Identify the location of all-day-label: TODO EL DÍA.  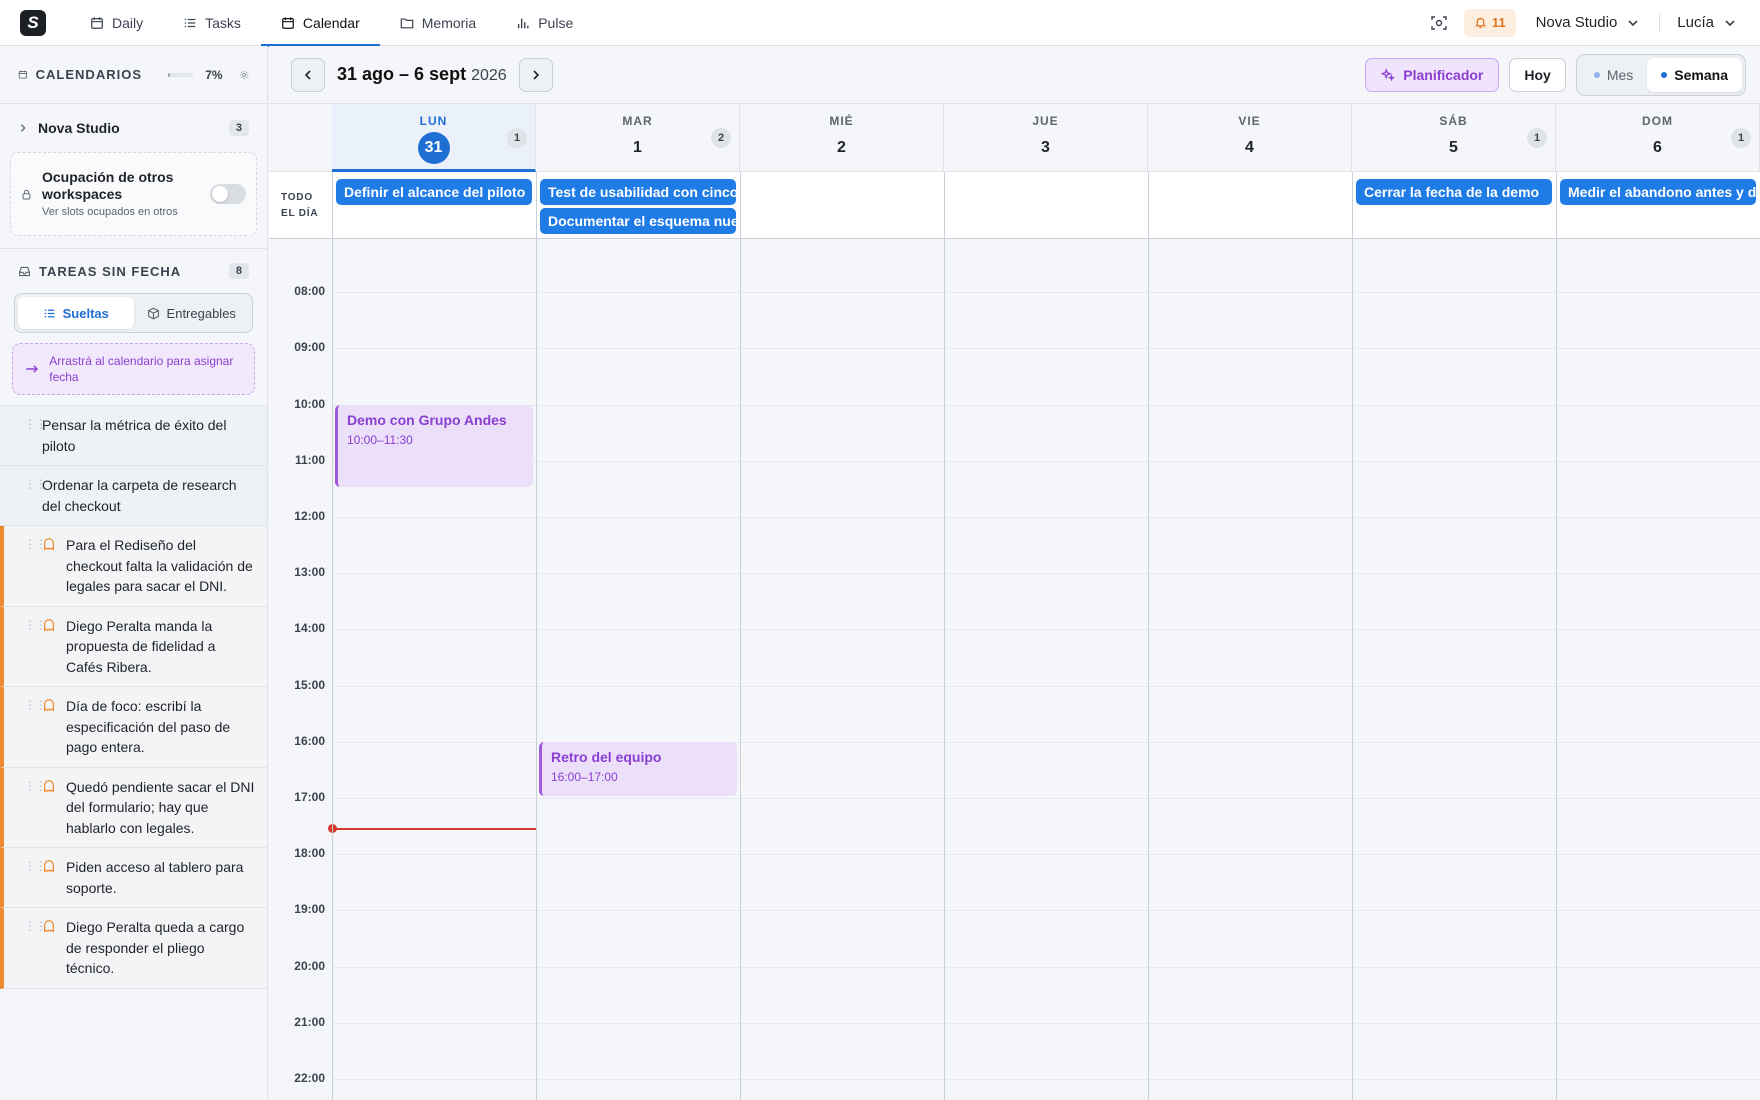
(300, 205).